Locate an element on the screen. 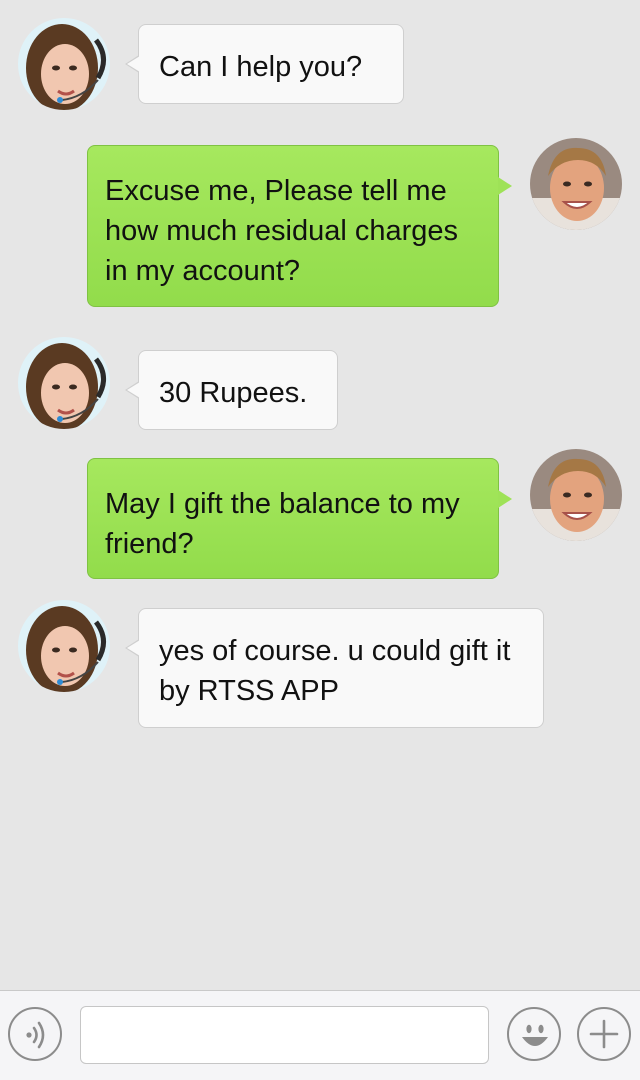 The height and width of the screenshot is (1080, 640). message-input is located at coordinates (284, 1035).